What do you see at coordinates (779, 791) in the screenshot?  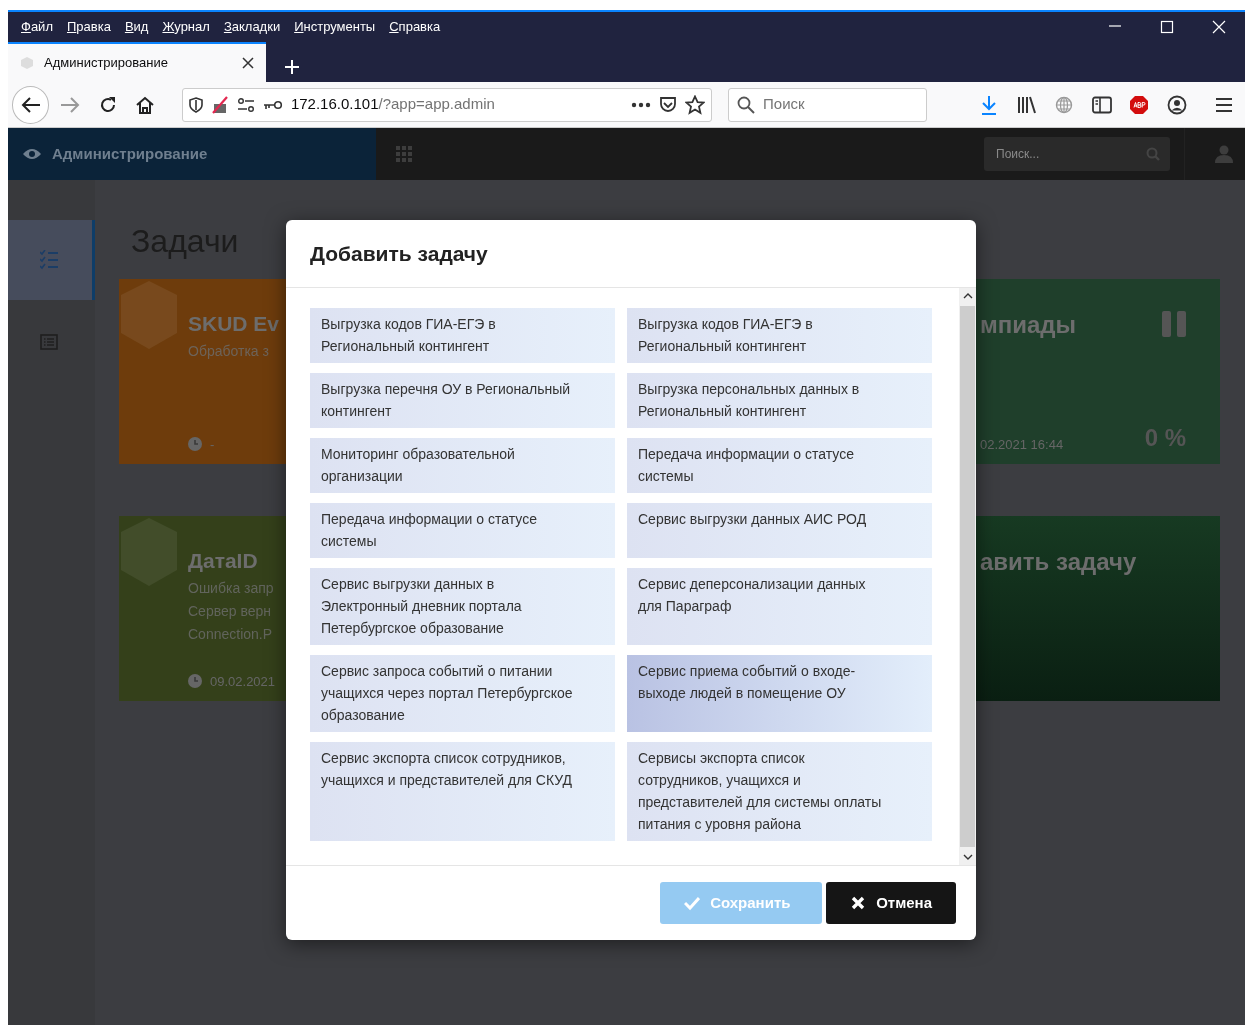 I see `task-option: Сервисы экспорта список сотрудников, учащихся и представителей для системы оплаты питания с уровня района` at bounding box center [779, 791].